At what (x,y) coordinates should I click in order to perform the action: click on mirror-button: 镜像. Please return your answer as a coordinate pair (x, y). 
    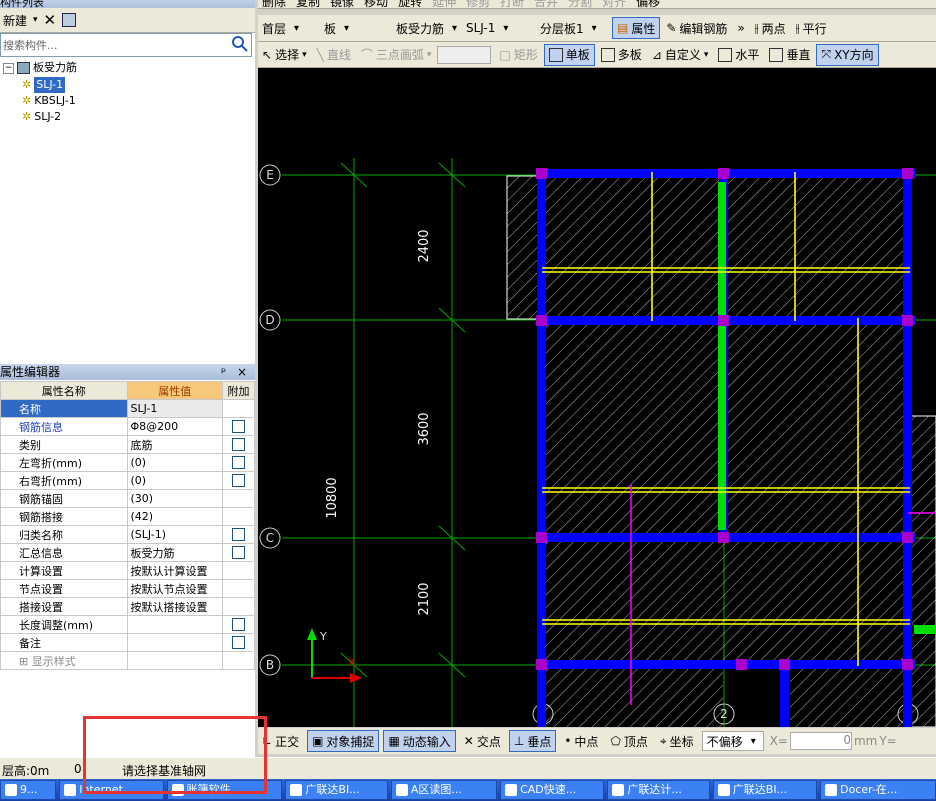
    Looking at the image, I should click on (342, 4).